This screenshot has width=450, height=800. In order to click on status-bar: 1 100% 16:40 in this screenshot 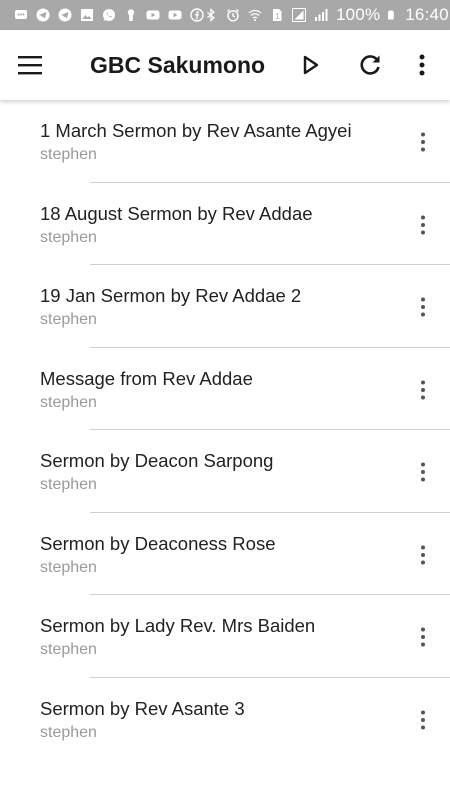, I will do `click(225, 15)`.